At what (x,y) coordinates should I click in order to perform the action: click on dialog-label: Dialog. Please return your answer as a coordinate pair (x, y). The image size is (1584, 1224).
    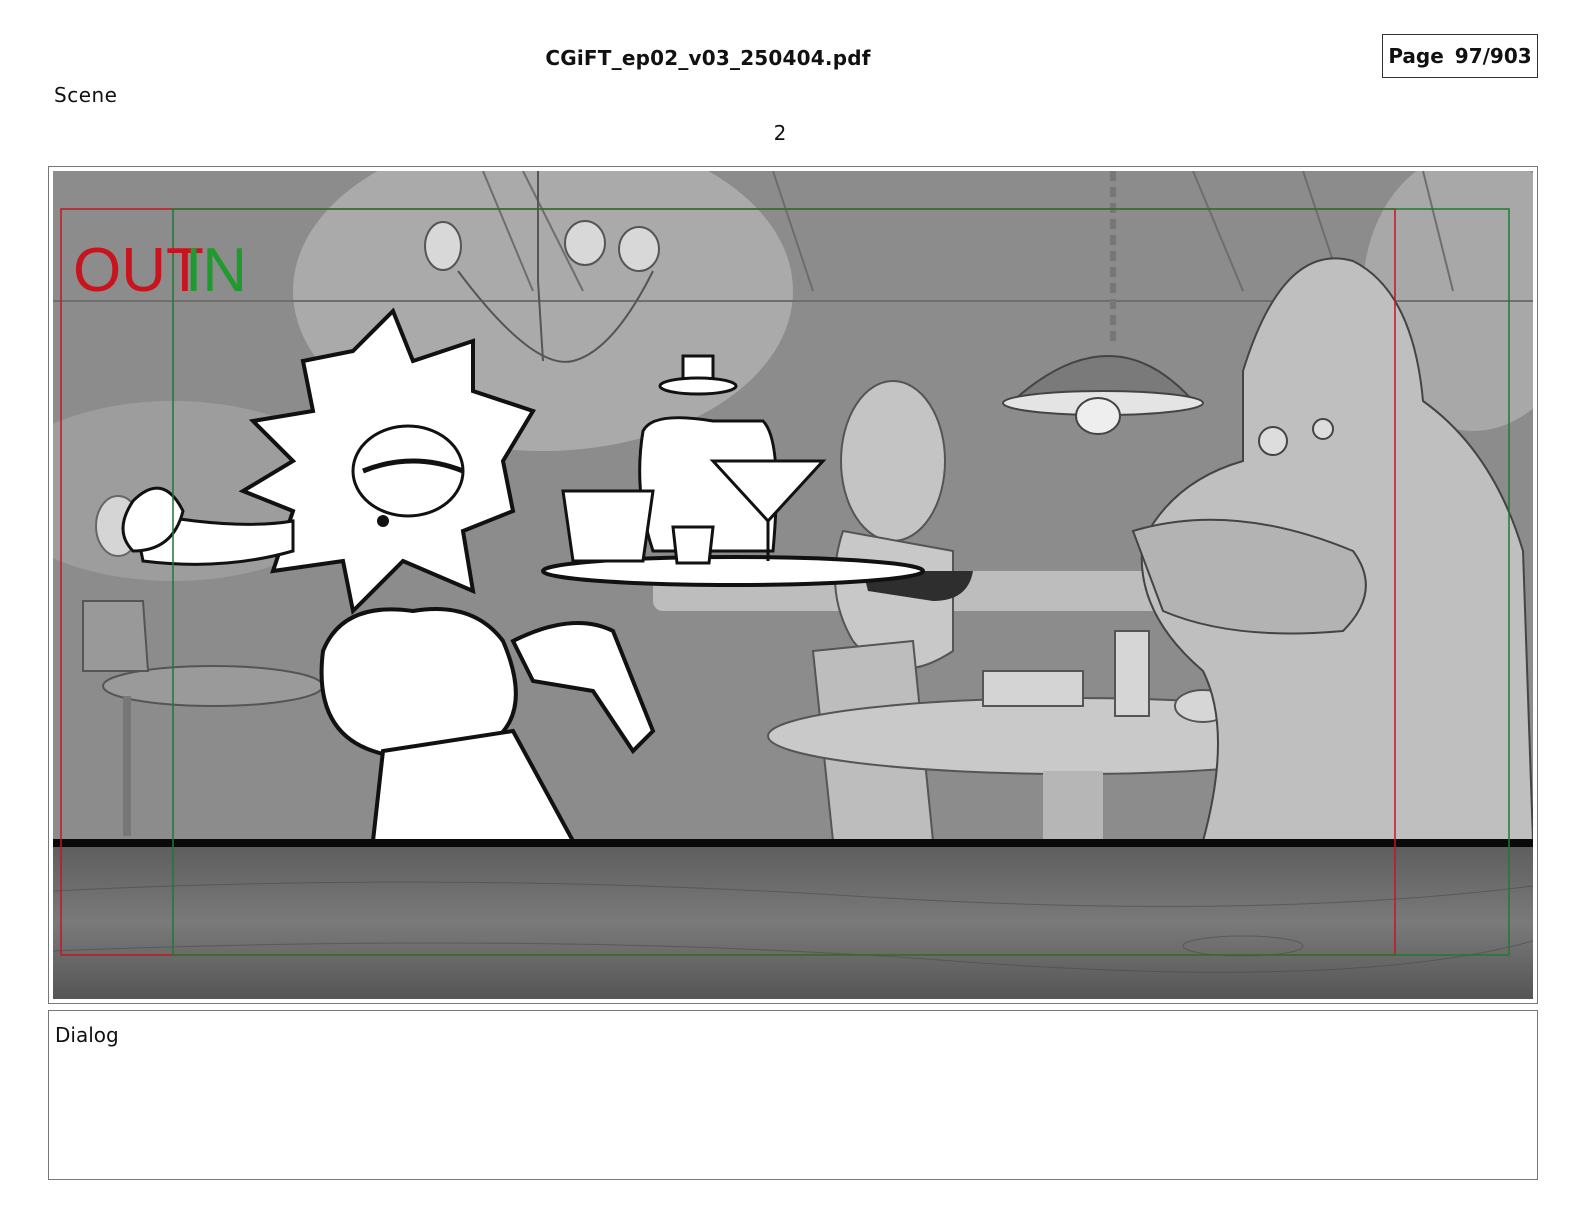
    Looking at the image, I should click on (87, 1035).